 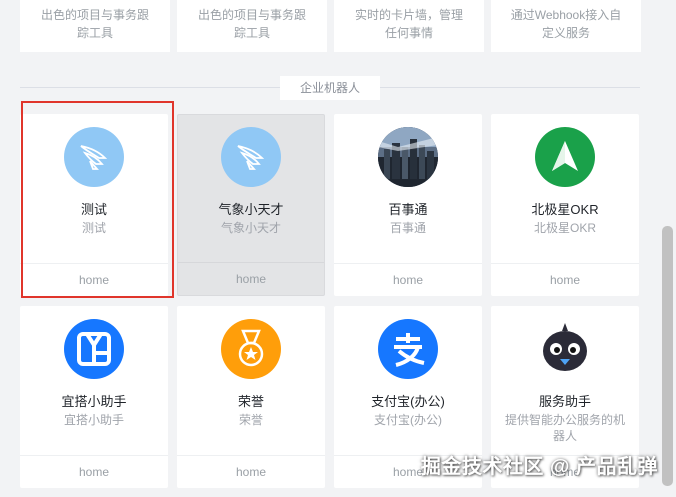 What do you see at coordinates (564, 228) in the screenshot?
I see `robot-desc: 北极星OKR` at bounding box center [564, 228].